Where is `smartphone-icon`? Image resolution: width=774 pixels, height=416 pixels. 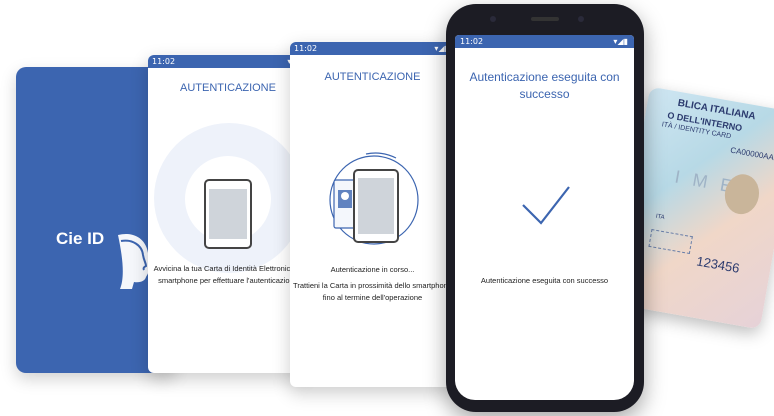 smartphone-icon is located at coordinates (228, 214).